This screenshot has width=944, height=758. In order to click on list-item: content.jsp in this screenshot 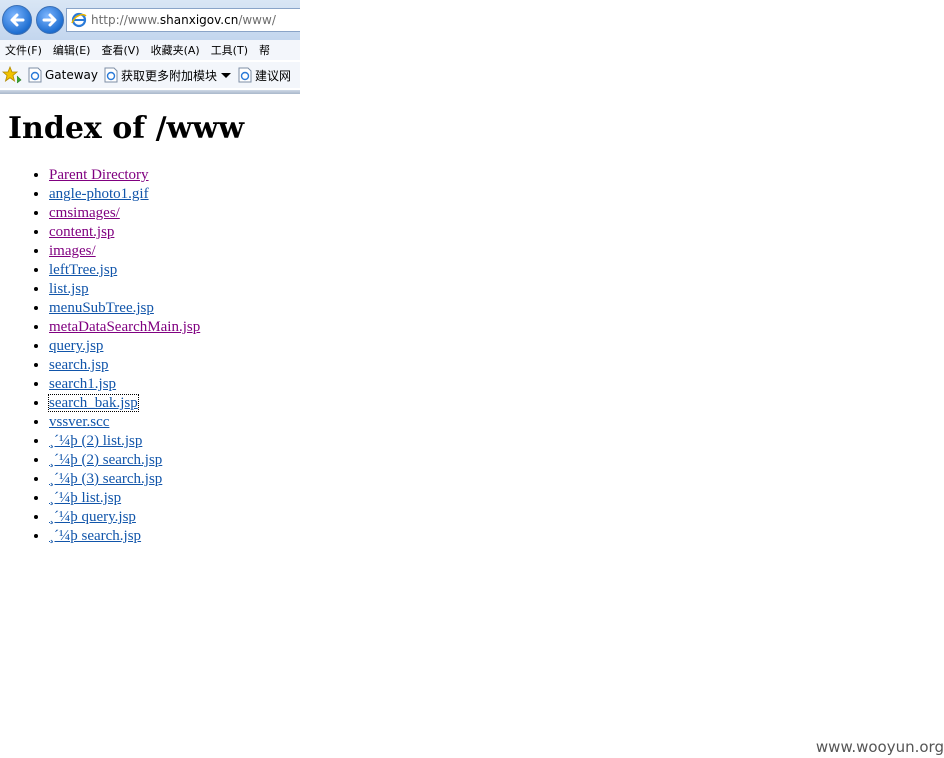, I will do `click(124, 232)`.